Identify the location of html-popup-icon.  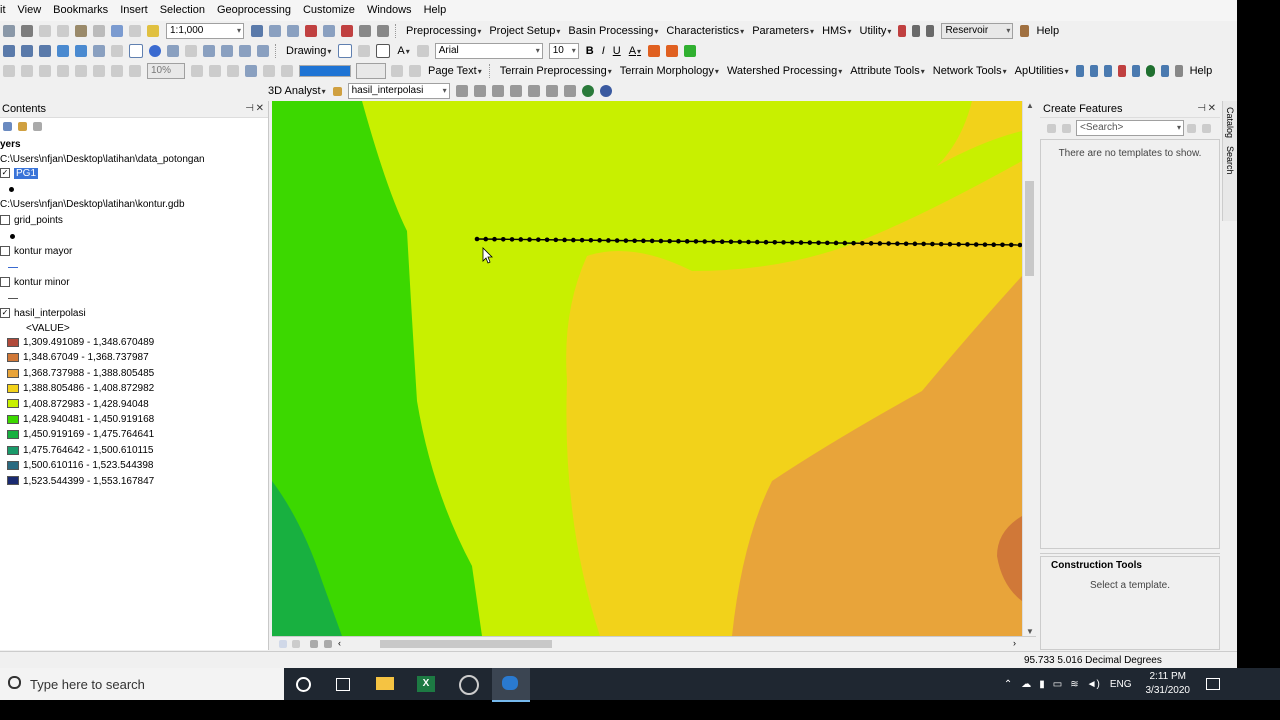
(227, 51).